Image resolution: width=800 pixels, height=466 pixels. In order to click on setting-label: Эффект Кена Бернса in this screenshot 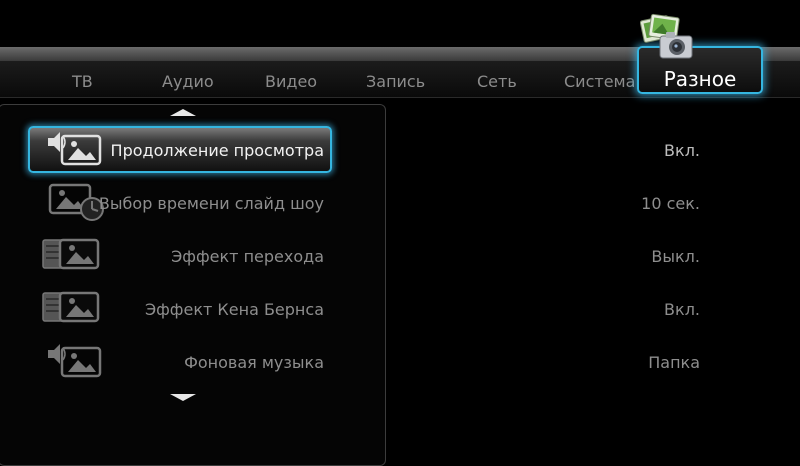, I will do `click(234, 309)`.